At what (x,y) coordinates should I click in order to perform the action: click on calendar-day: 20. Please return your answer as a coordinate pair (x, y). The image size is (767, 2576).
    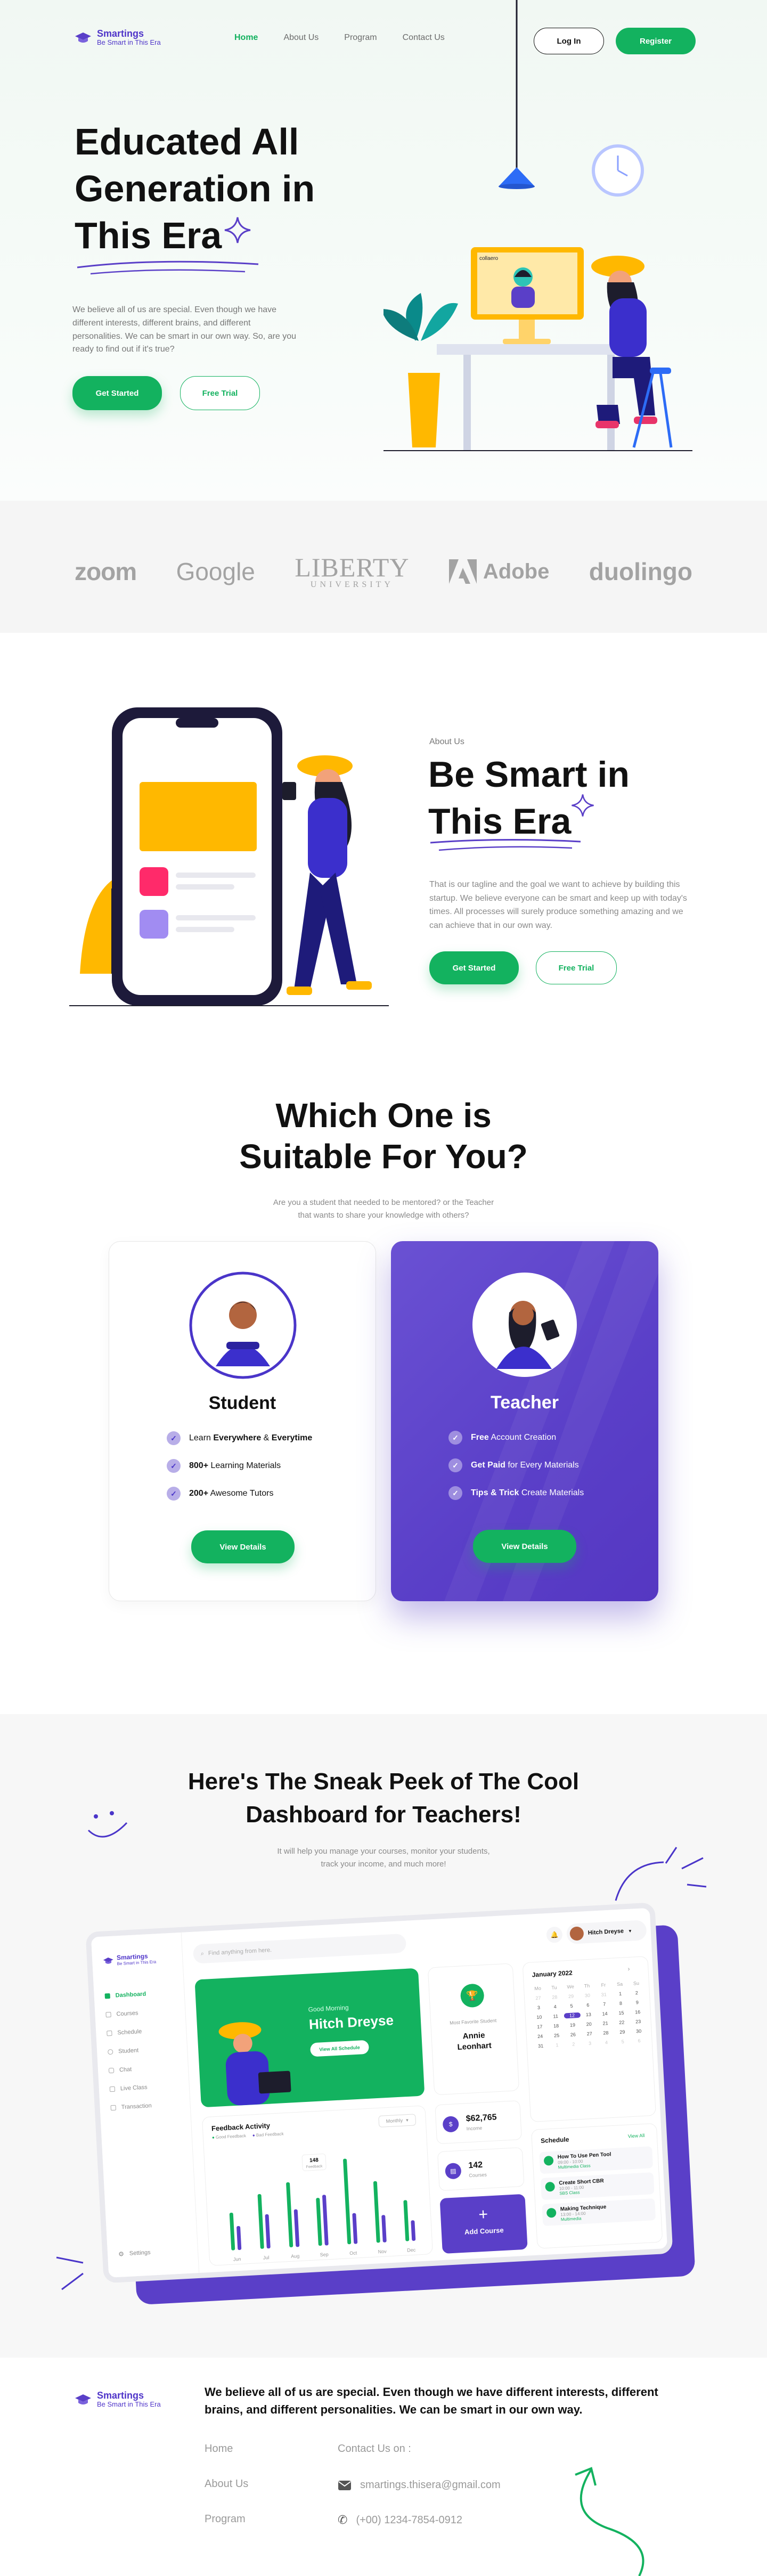
    Looking at the image, I should click on (589, 2024).